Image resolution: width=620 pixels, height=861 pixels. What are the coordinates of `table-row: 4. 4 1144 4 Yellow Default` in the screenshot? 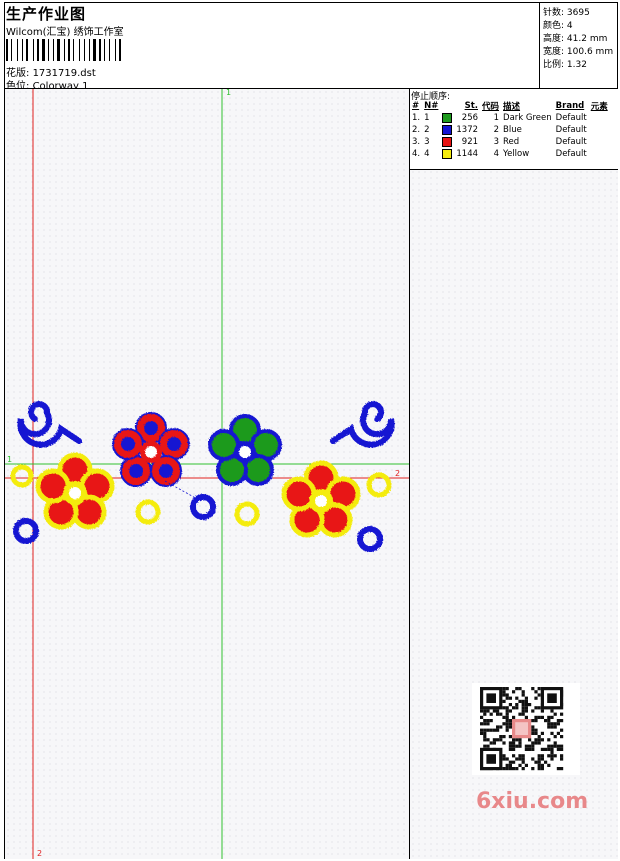 It's located at (510, 154).